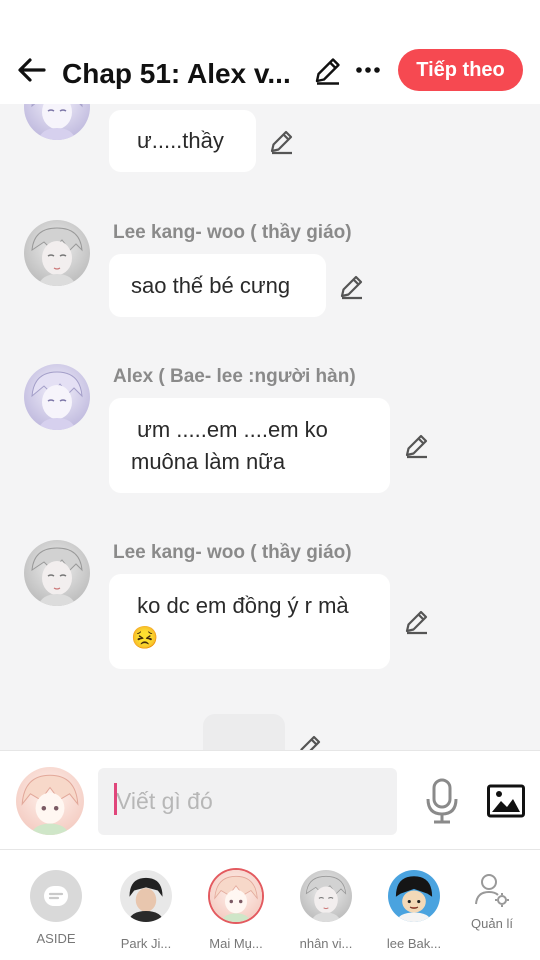 This screenshot has width=540, height=960. What do you see at coordinates (229, 429) in the screenshot?
I see `message-text: ưm .....em ....em ko` at bounding box center [229, 429].